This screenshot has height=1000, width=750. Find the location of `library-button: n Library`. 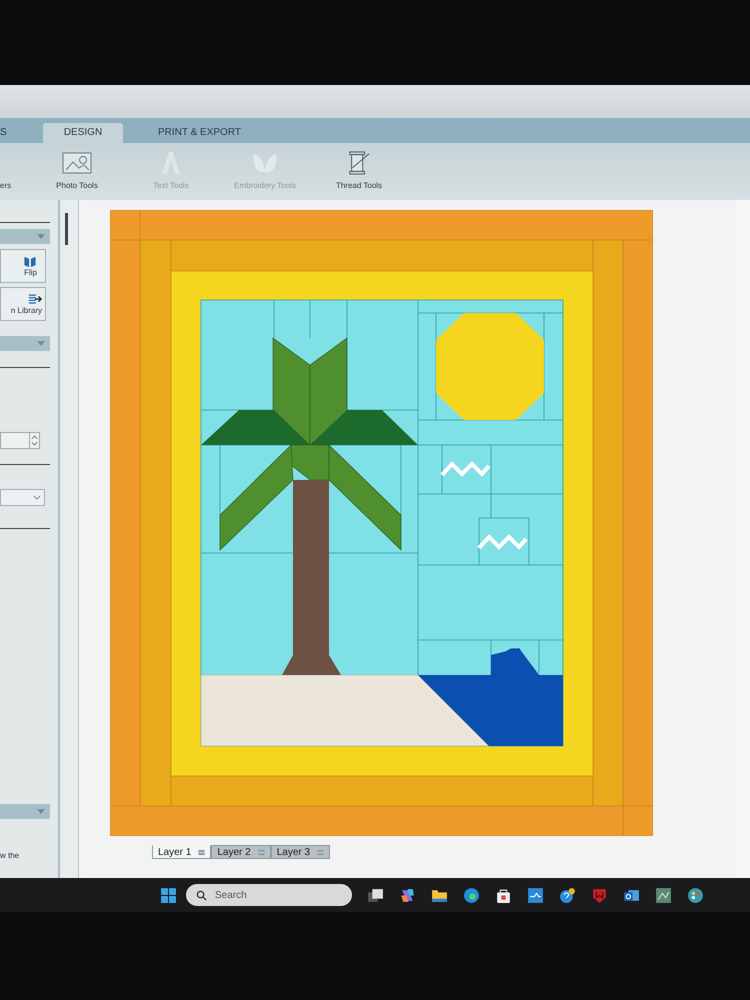

library-button: n Library is located at coordinates (23, 304).